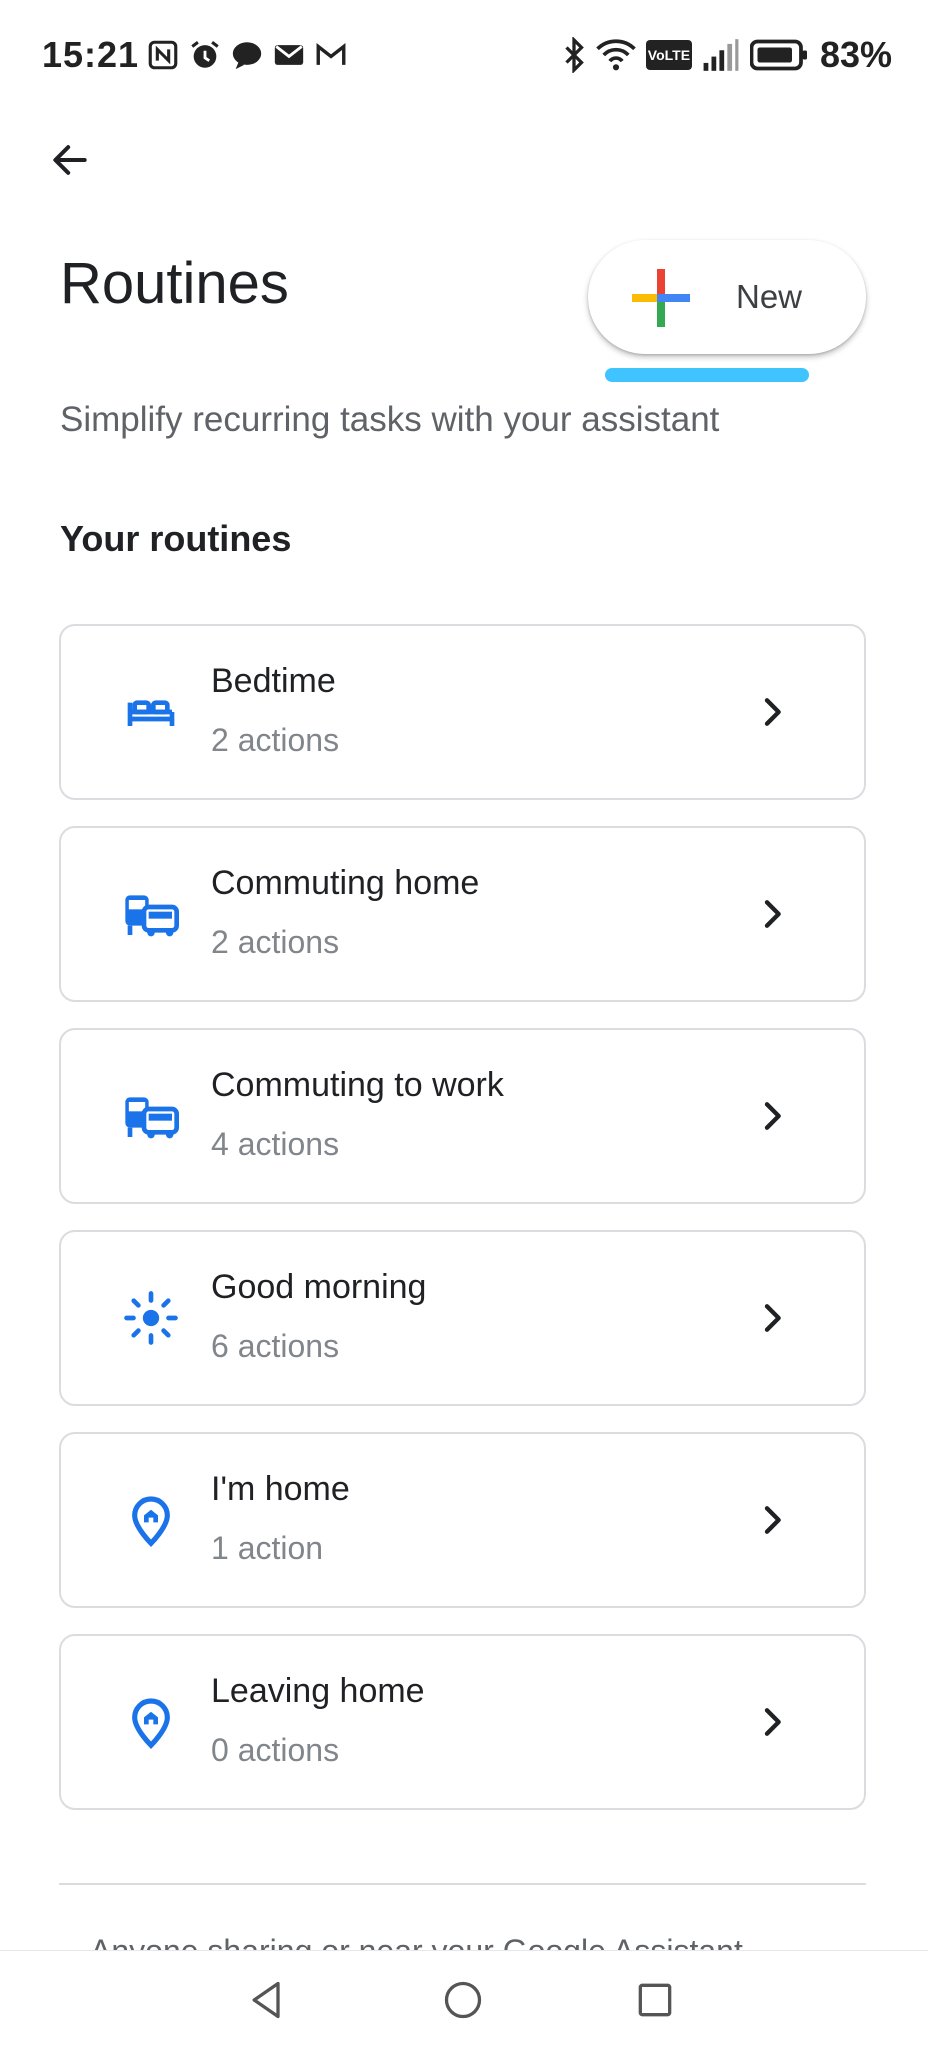 Image resolution: width=928 pixels, height=2048 pixels. I want to click on routine-card-im-home: I'm home 1 action, so click(462, 1520).